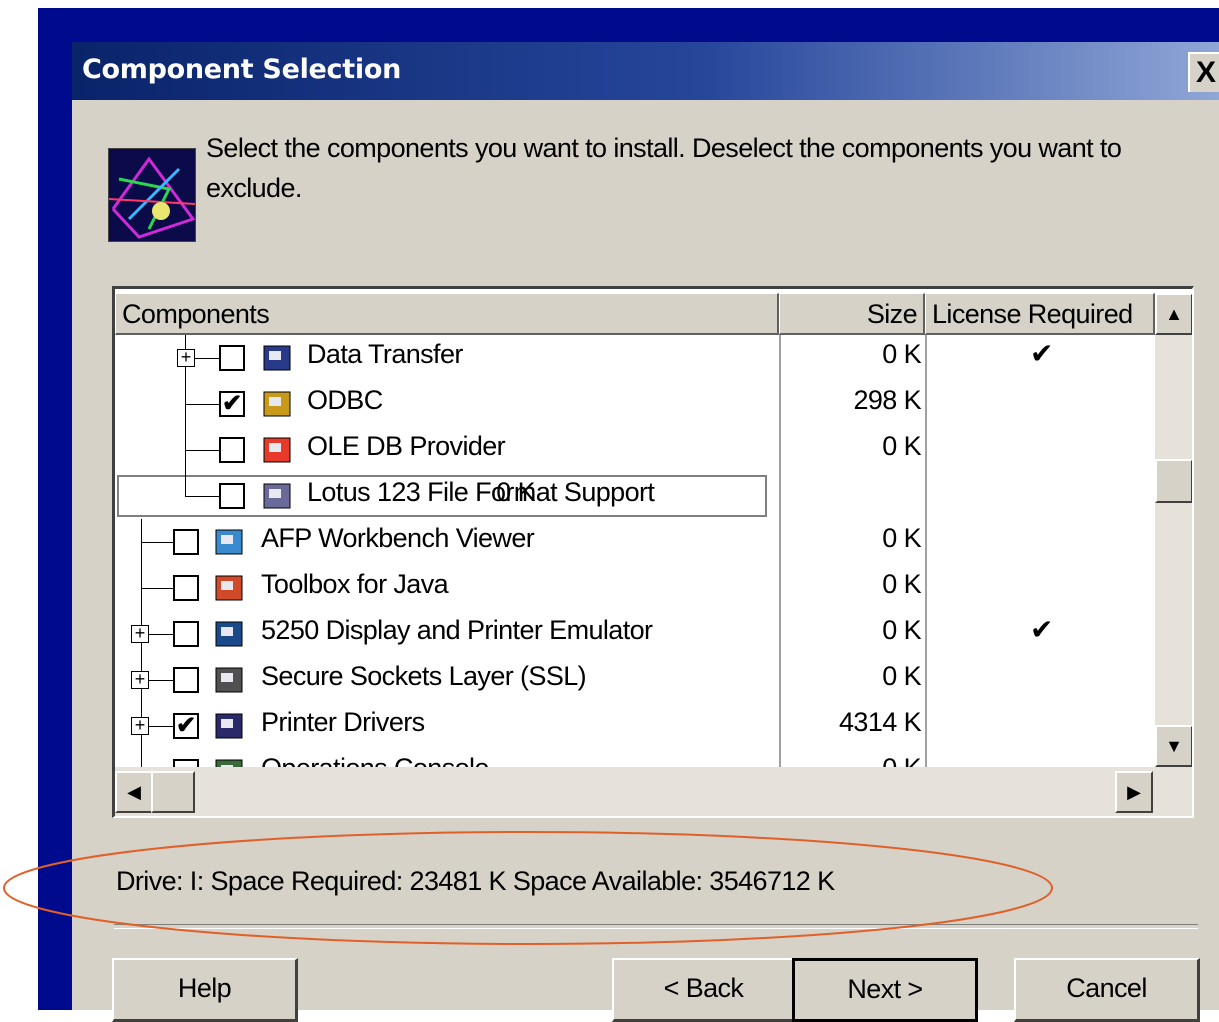 This screenshot has height=1022, width=1219. What do you see at coordinates (457, 630) in the screenshot?
I see `component-label: 5250 Display and Printer Emulator` at bounding box center [457, 630].